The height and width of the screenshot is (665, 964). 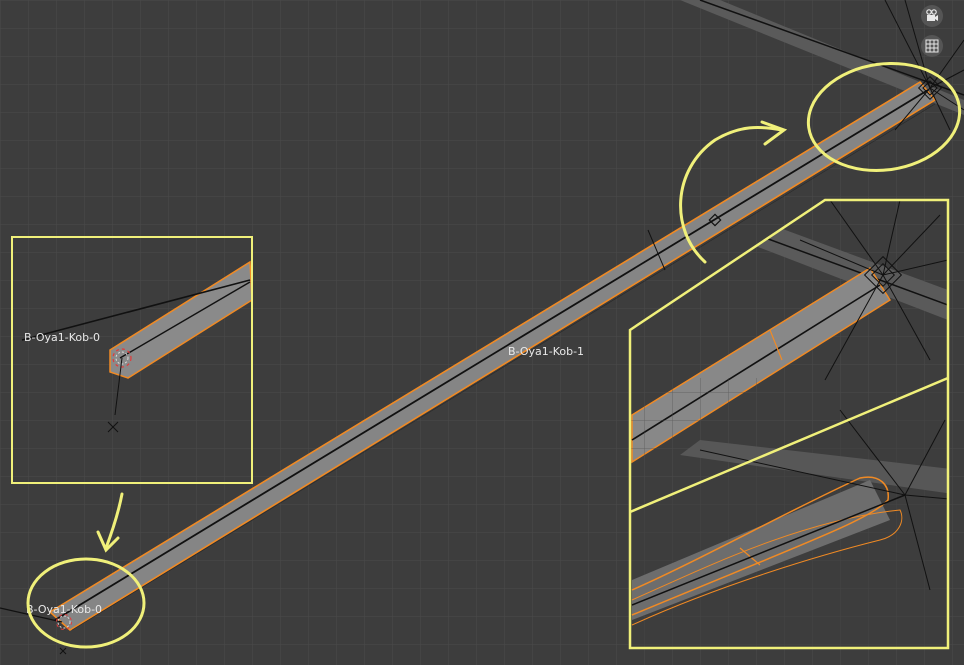 I want to click on zoom-inset-root: B-Oya1-Kob-0, so click(x=132, y=360).